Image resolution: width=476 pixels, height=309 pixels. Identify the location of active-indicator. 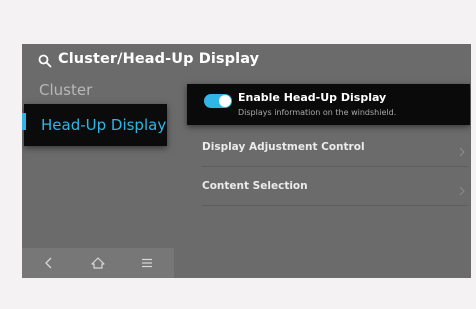
(24, 121).